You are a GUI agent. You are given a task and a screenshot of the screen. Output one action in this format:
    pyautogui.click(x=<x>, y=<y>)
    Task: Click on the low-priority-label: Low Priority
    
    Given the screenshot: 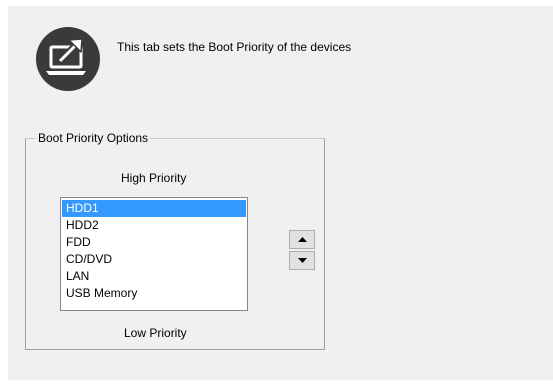 What is the action you would take?
    pyautogui.click(x=155, y=333)
    